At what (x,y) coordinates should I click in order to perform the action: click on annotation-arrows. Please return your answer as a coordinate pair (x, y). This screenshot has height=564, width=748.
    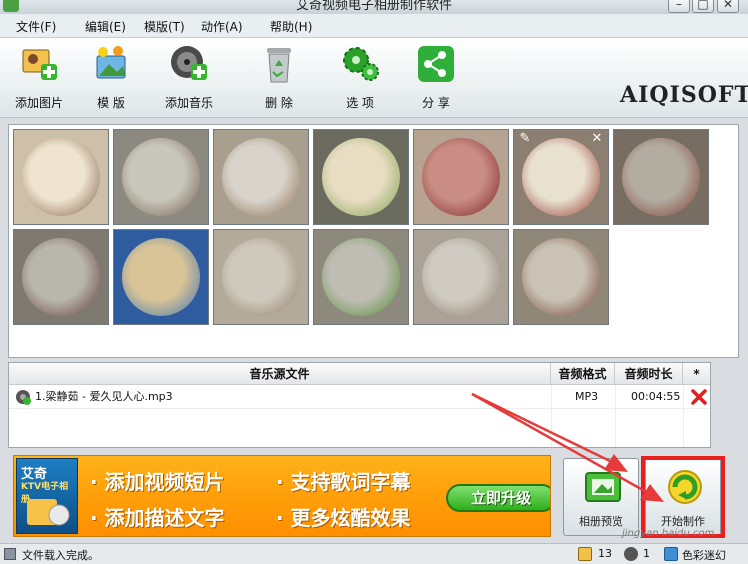
    Looking at the image, I should click on (567, 447).